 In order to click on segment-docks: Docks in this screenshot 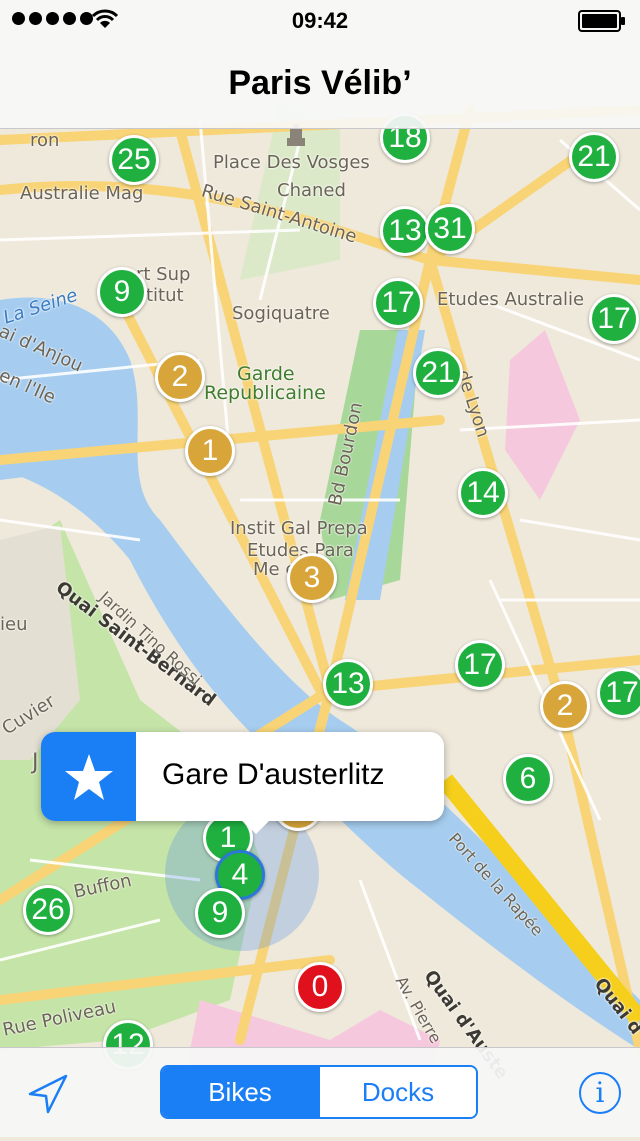, I will do `click(397, 1092)`.